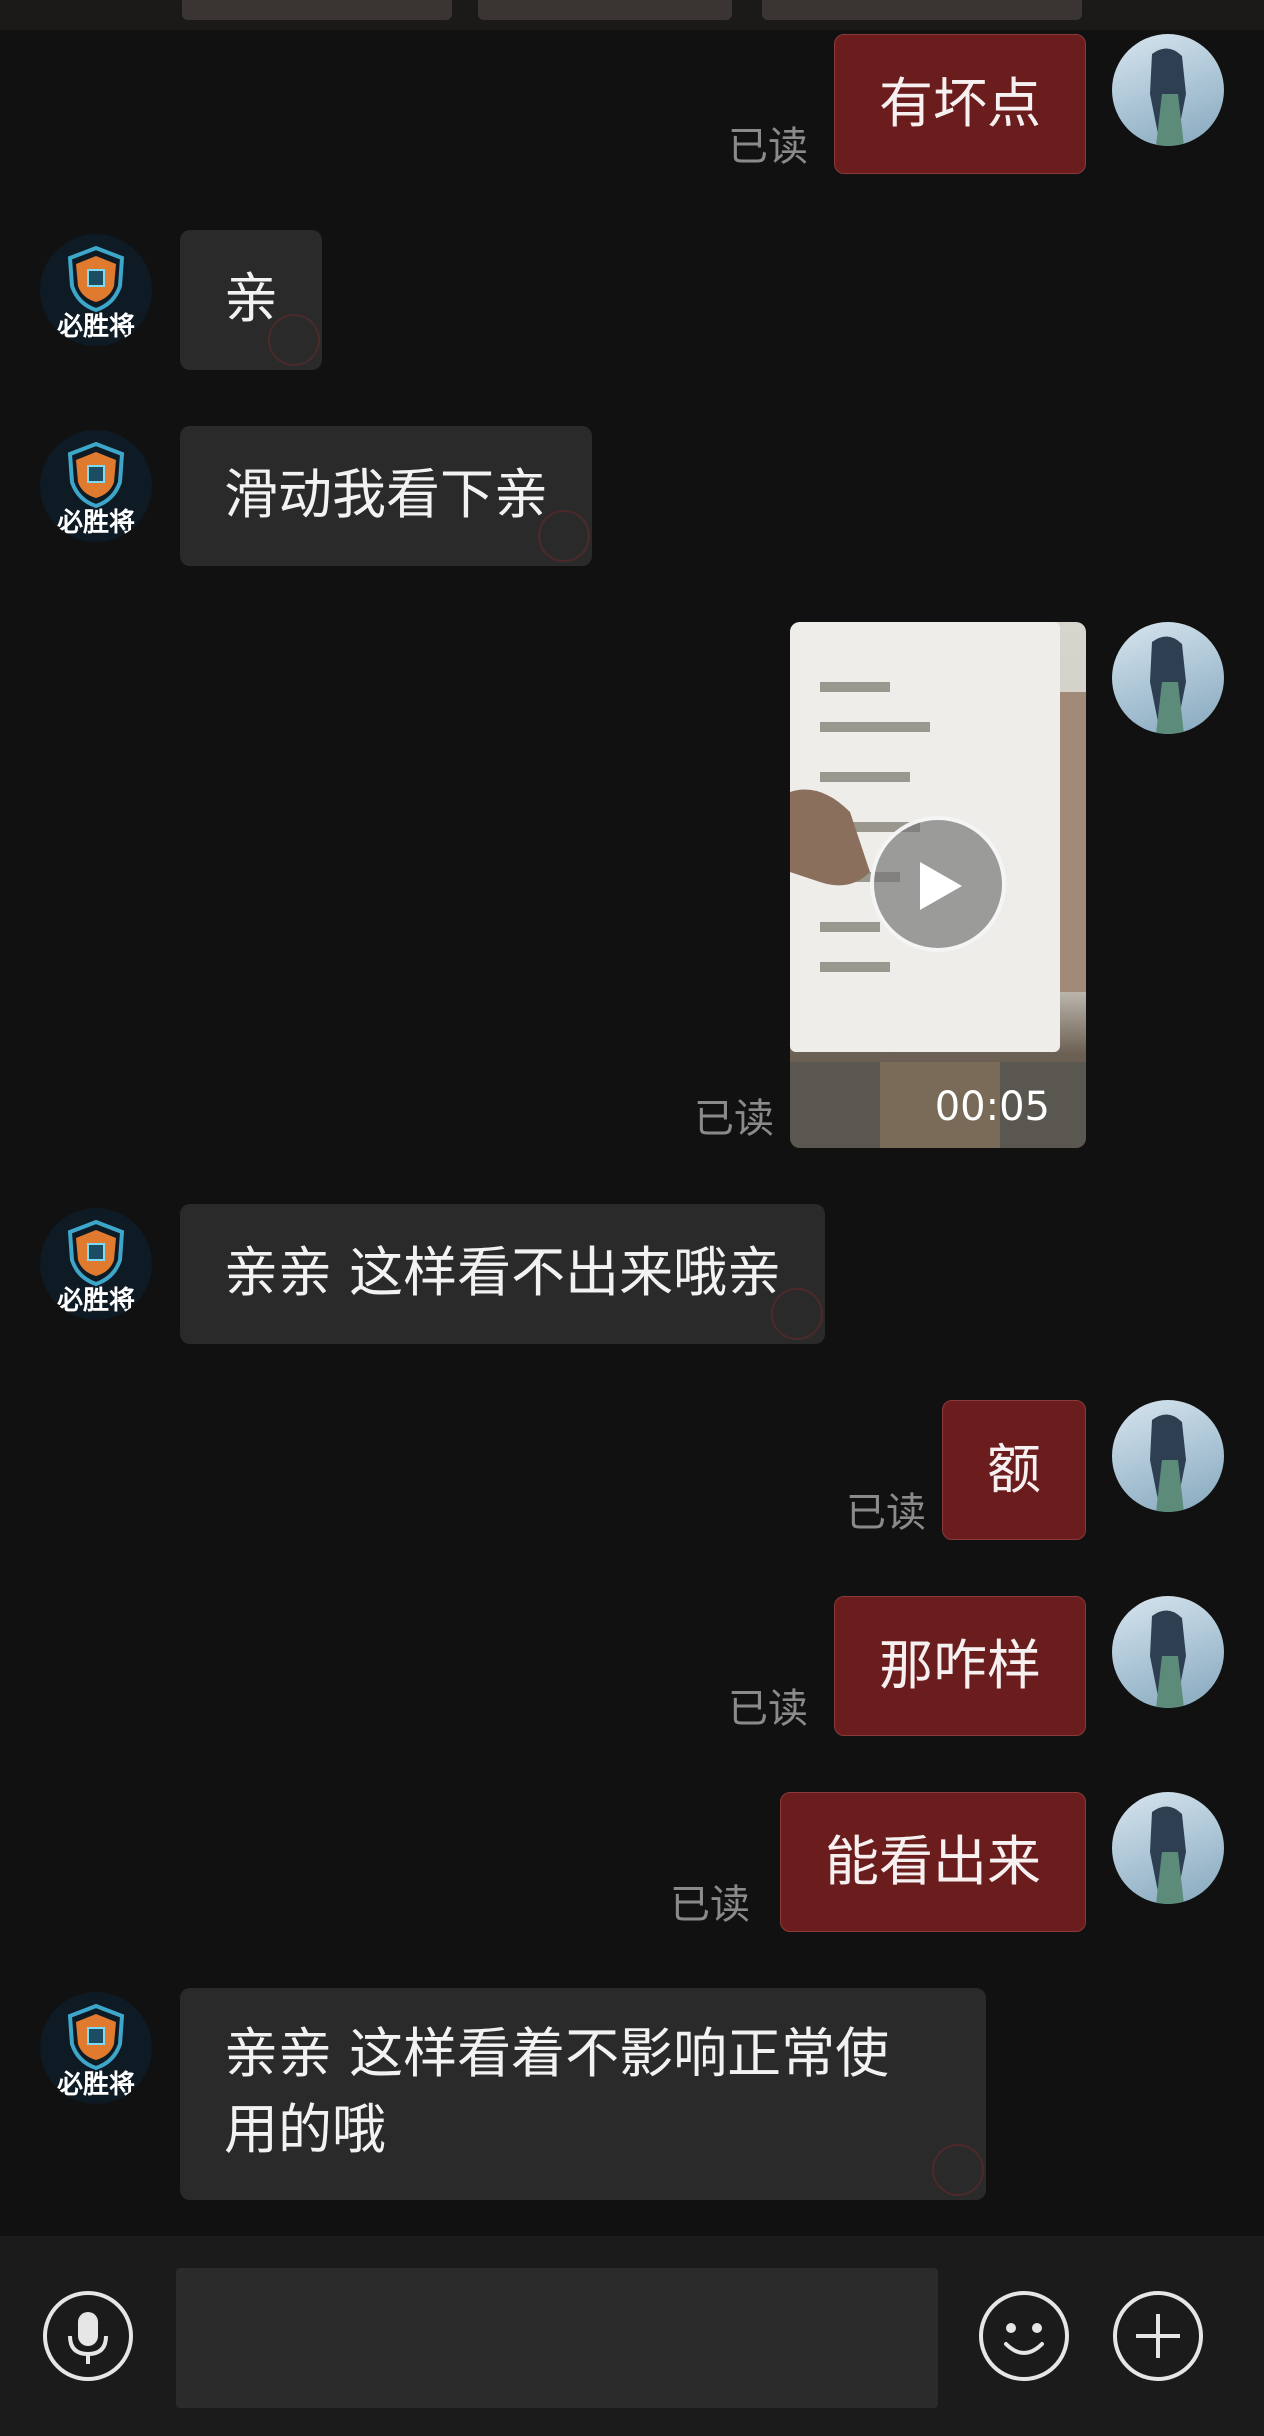  I want to click on message-text: 滑动我看下亲, so click(386, 494).